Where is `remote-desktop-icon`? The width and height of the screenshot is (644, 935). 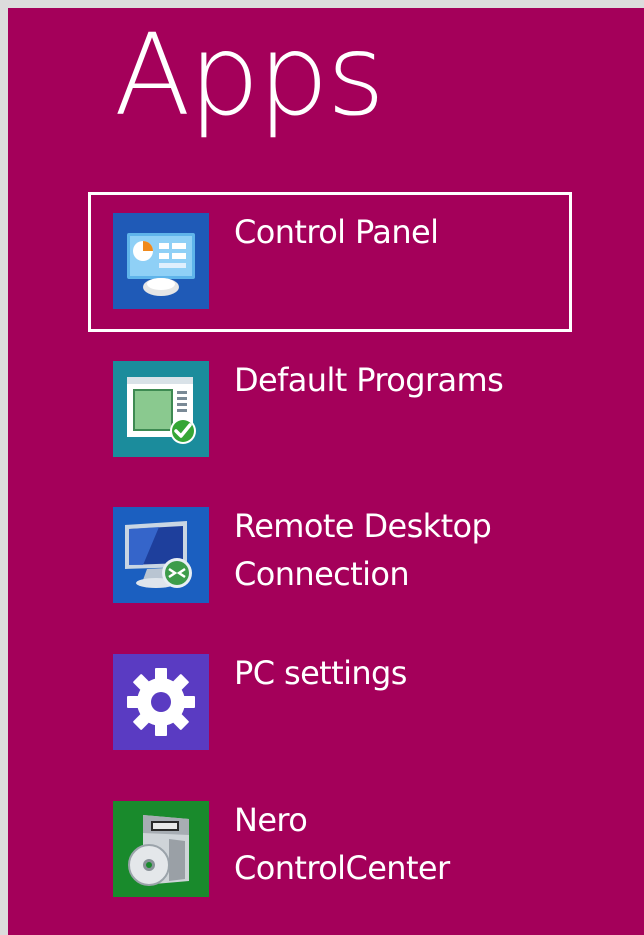 remote-desktop-icon is located at coordinates (161, 555).